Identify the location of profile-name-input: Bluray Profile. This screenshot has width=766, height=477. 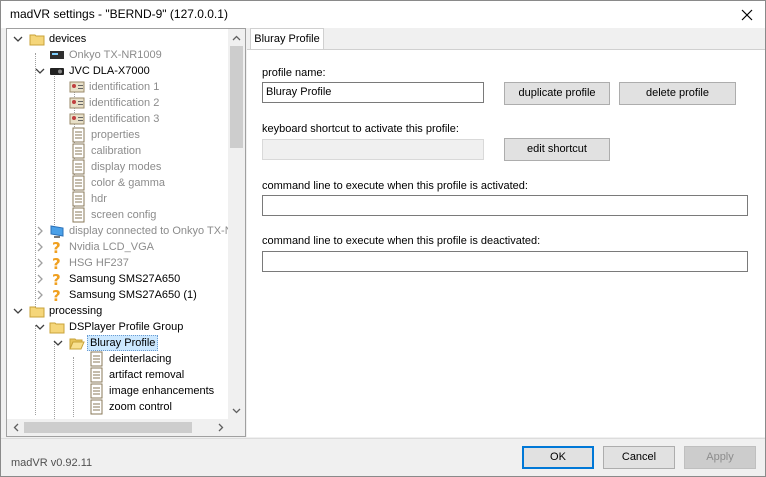
(373, 92).